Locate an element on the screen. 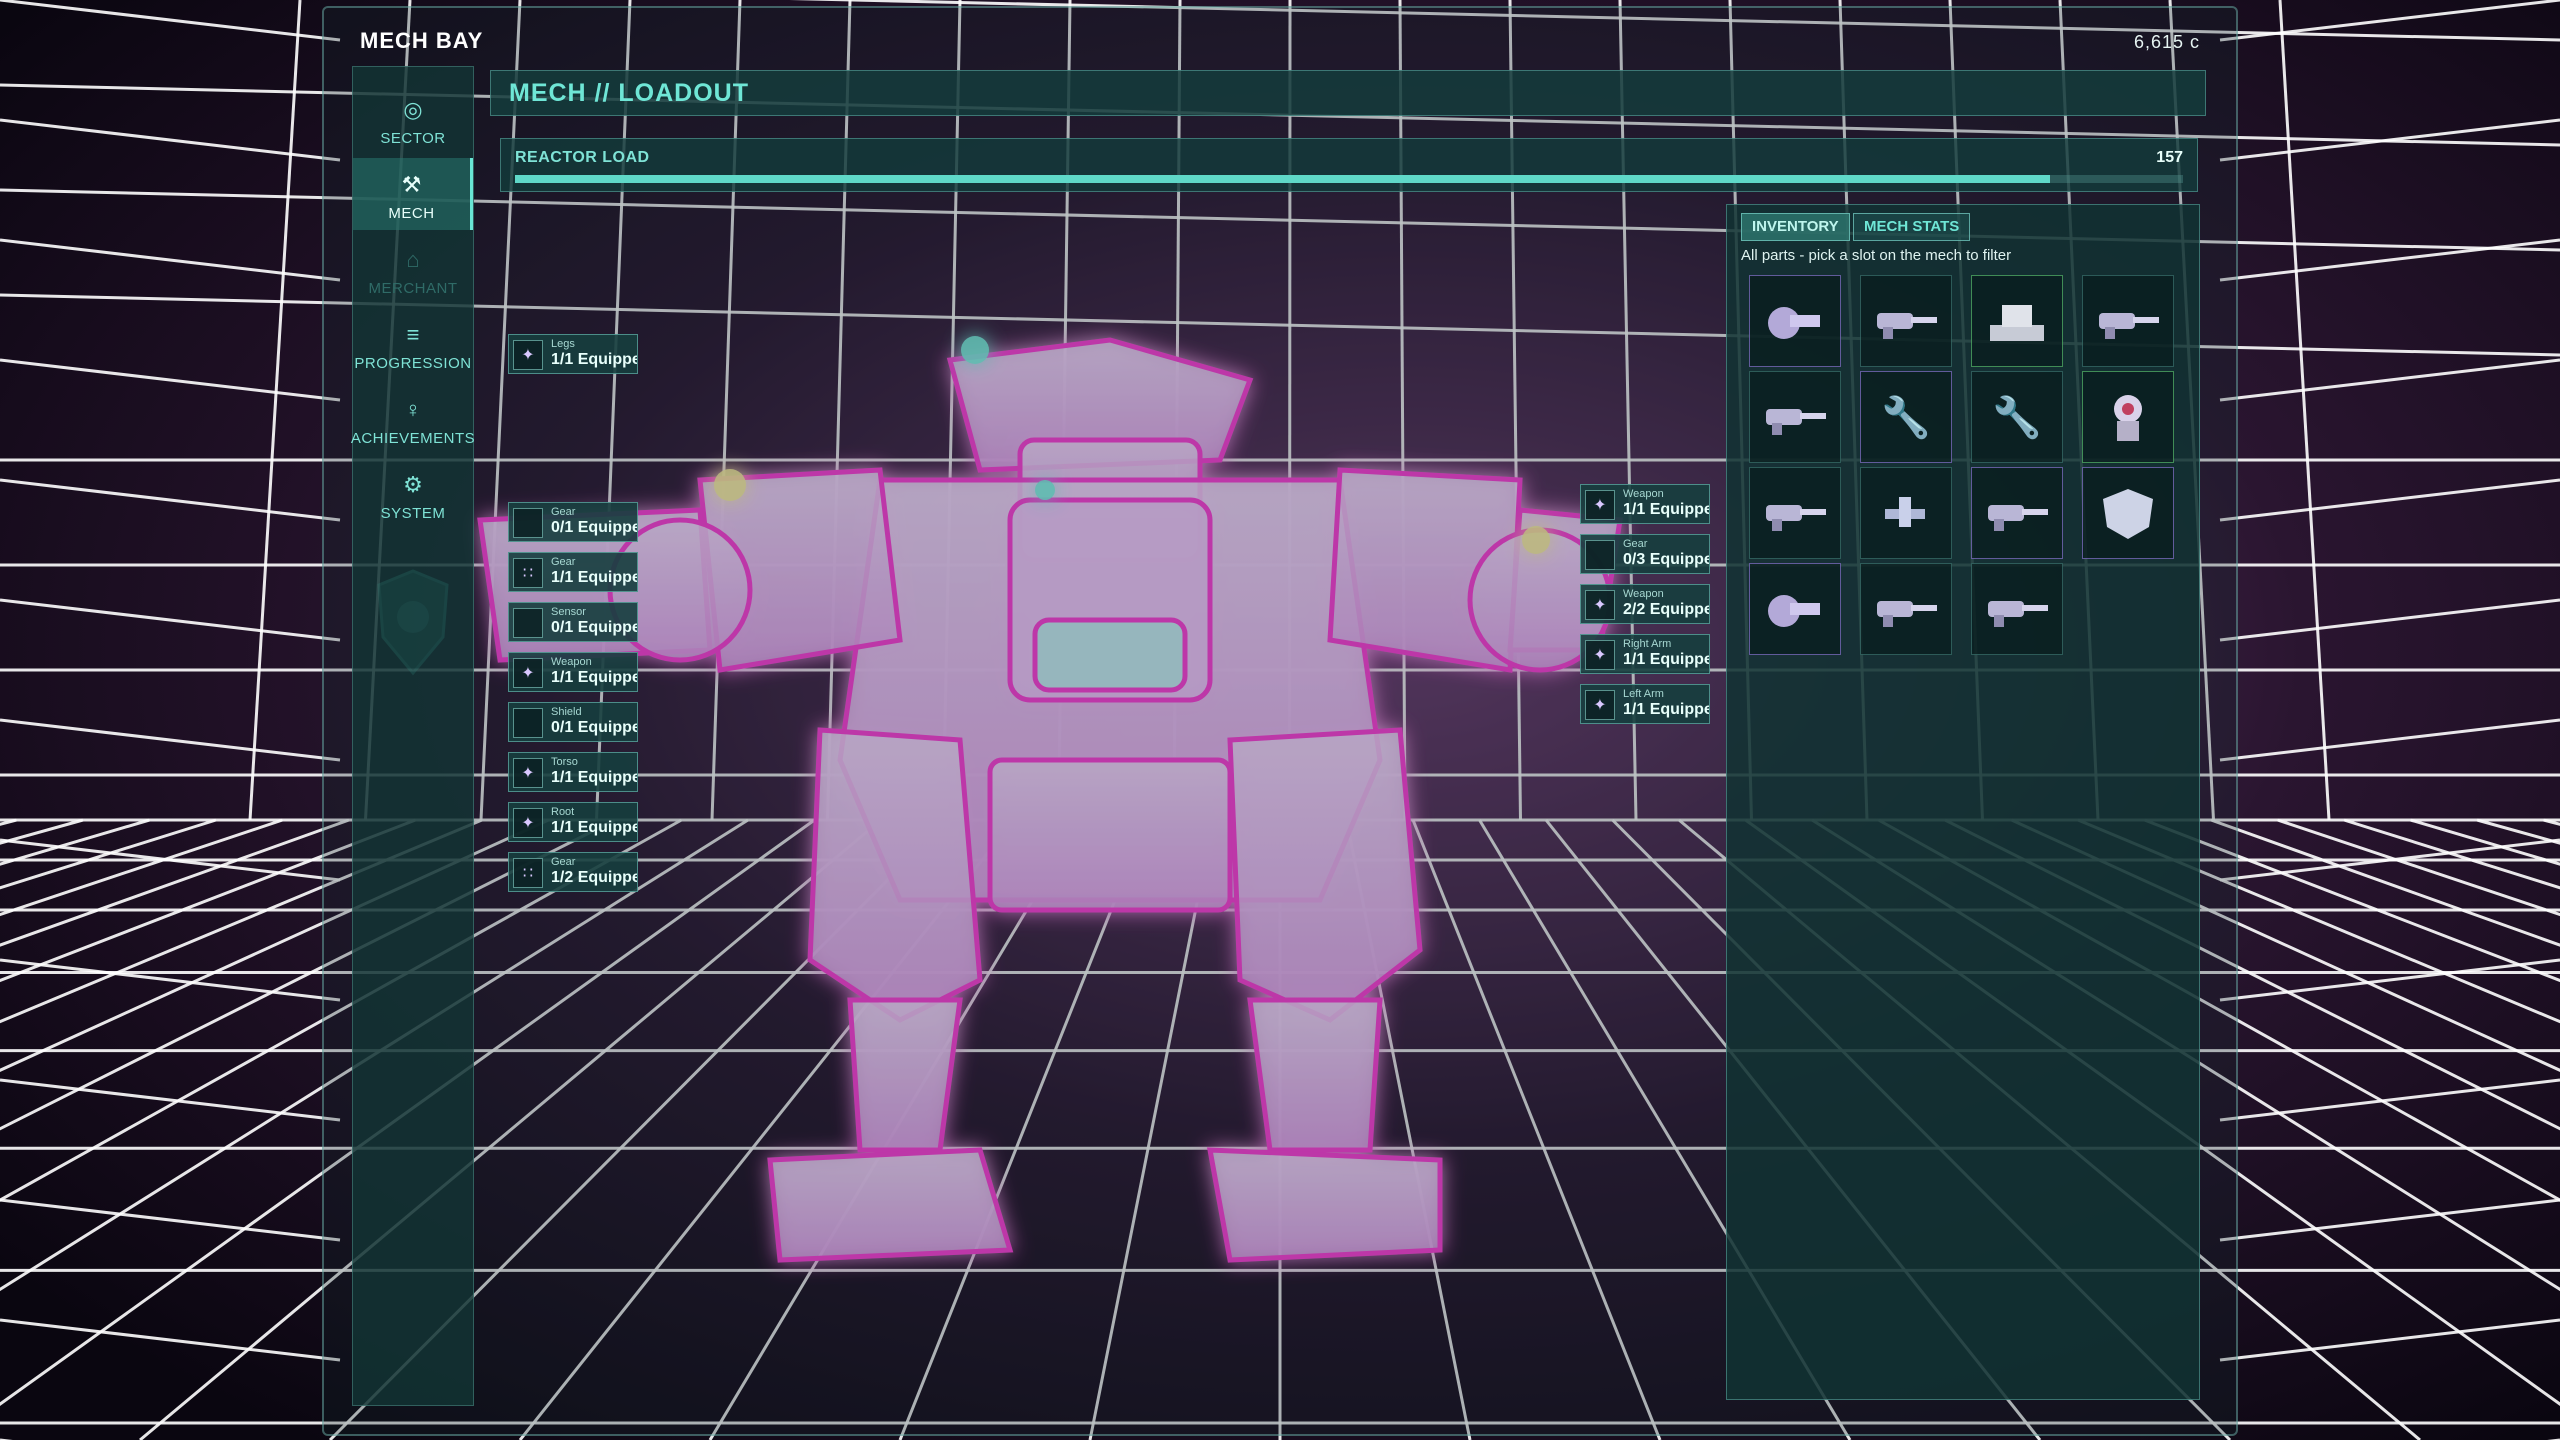 Image resolution: width=2560 pixels, height=1440 pixels. left-slot-root: ✦ Root1/1 Equipped is located at coordinates (573, 822).